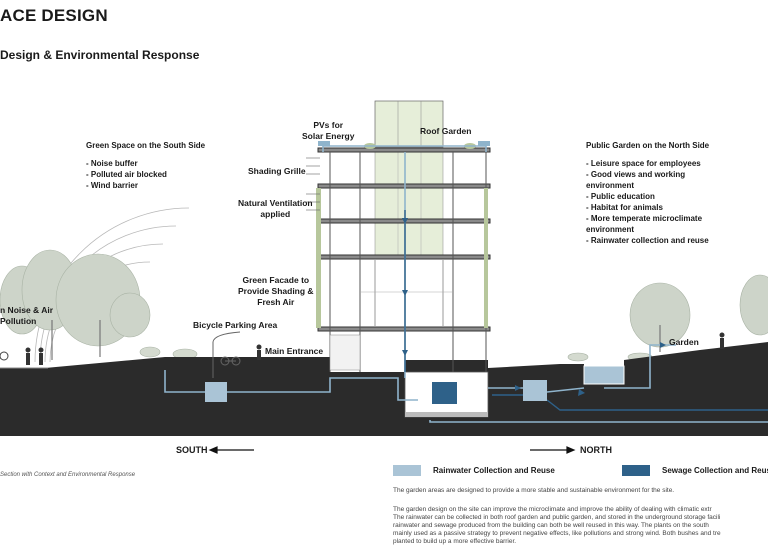 The image size is (768, 550). I want to click on shading-grille-label: Shading Grille, so click(277, 171).